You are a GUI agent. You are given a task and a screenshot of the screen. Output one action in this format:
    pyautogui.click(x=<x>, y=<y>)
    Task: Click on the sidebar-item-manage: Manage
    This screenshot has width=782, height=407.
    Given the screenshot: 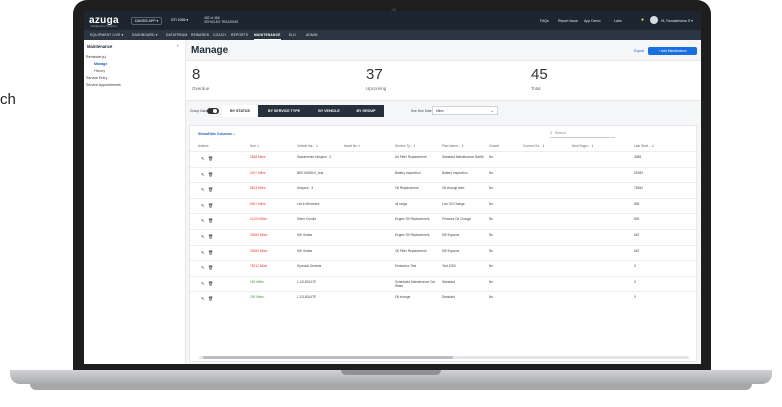 What is the action you would take?
    pyautogui.click(x=100, y=64)
    